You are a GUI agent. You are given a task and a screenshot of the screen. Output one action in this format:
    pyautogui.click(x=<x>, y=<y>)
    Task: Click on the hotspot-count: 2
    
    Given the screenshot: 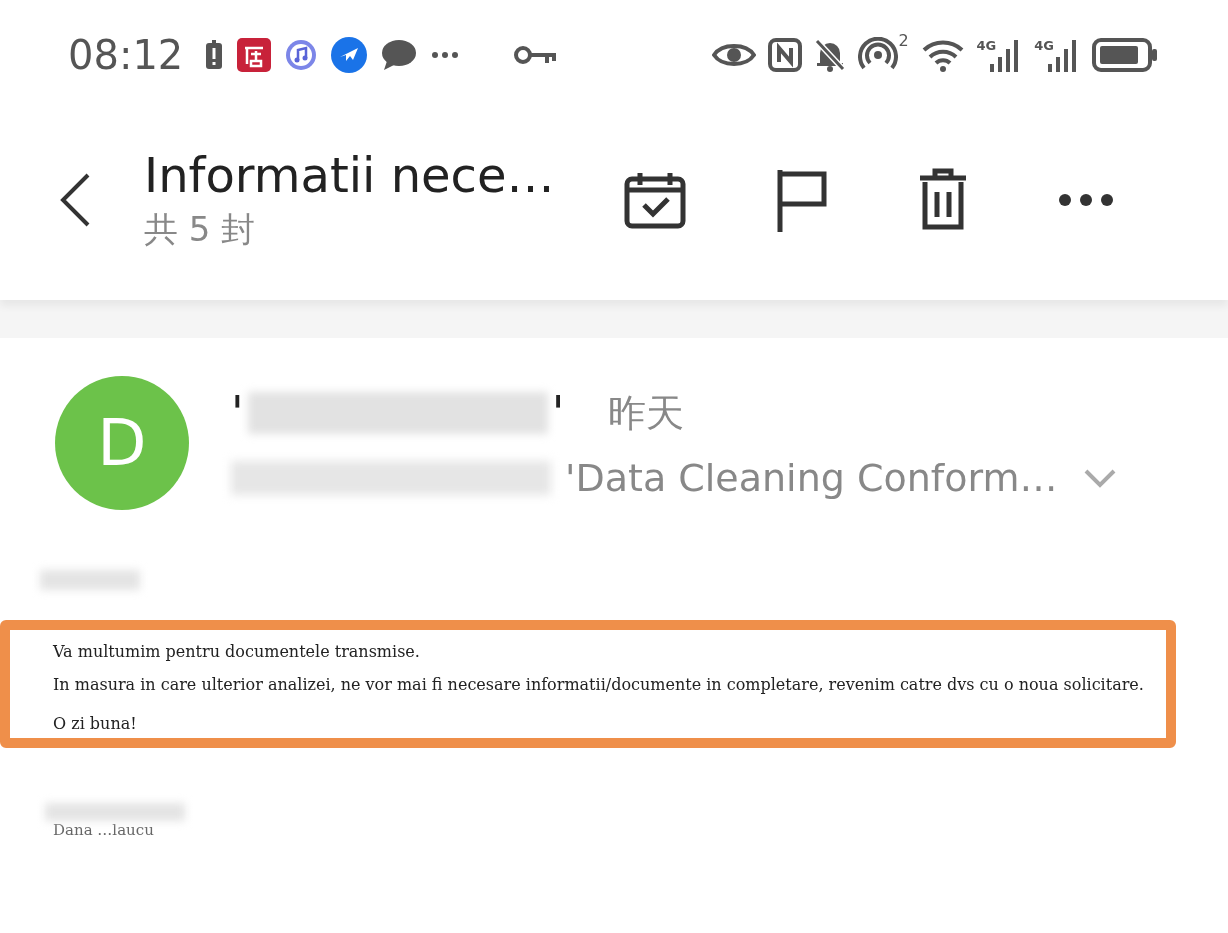 What is the action you would take?
    pyautogui.click(x=903, y=40)
    